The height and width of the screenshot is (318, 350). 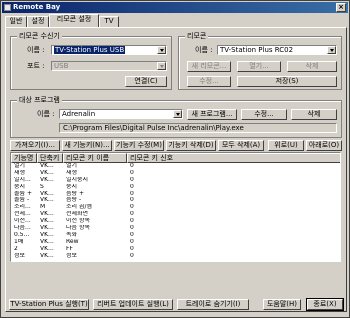 I want to click on remote-name-select: TV-Station Plus RC02, so click(x=277, y=50).